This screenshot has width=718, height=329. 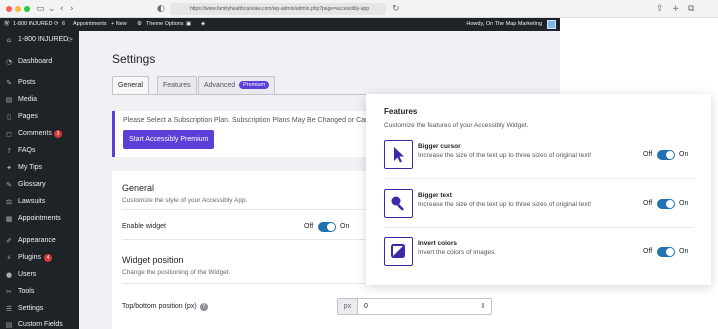 What do you see at coordinates (9, 219) in the screenshot?
I see `calendar-icon: ▦` at bounding box center [9, 219].